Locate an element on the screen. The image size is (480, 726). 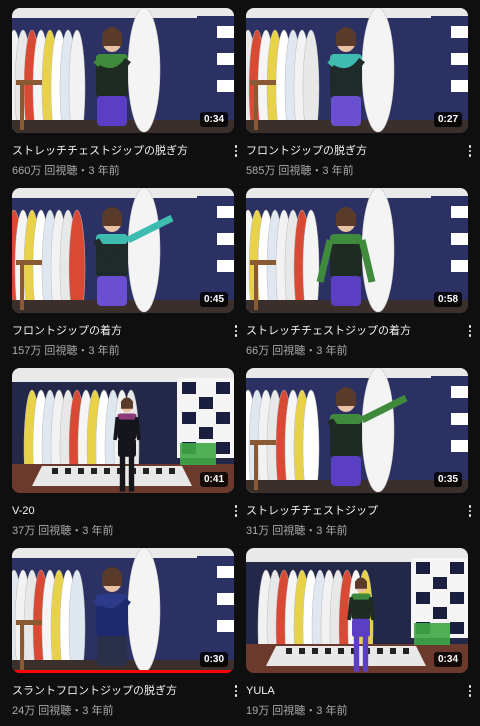
video-card: 0:41 V-20 37万 回視聴・3 年前 is located at coordinates (125, 452).